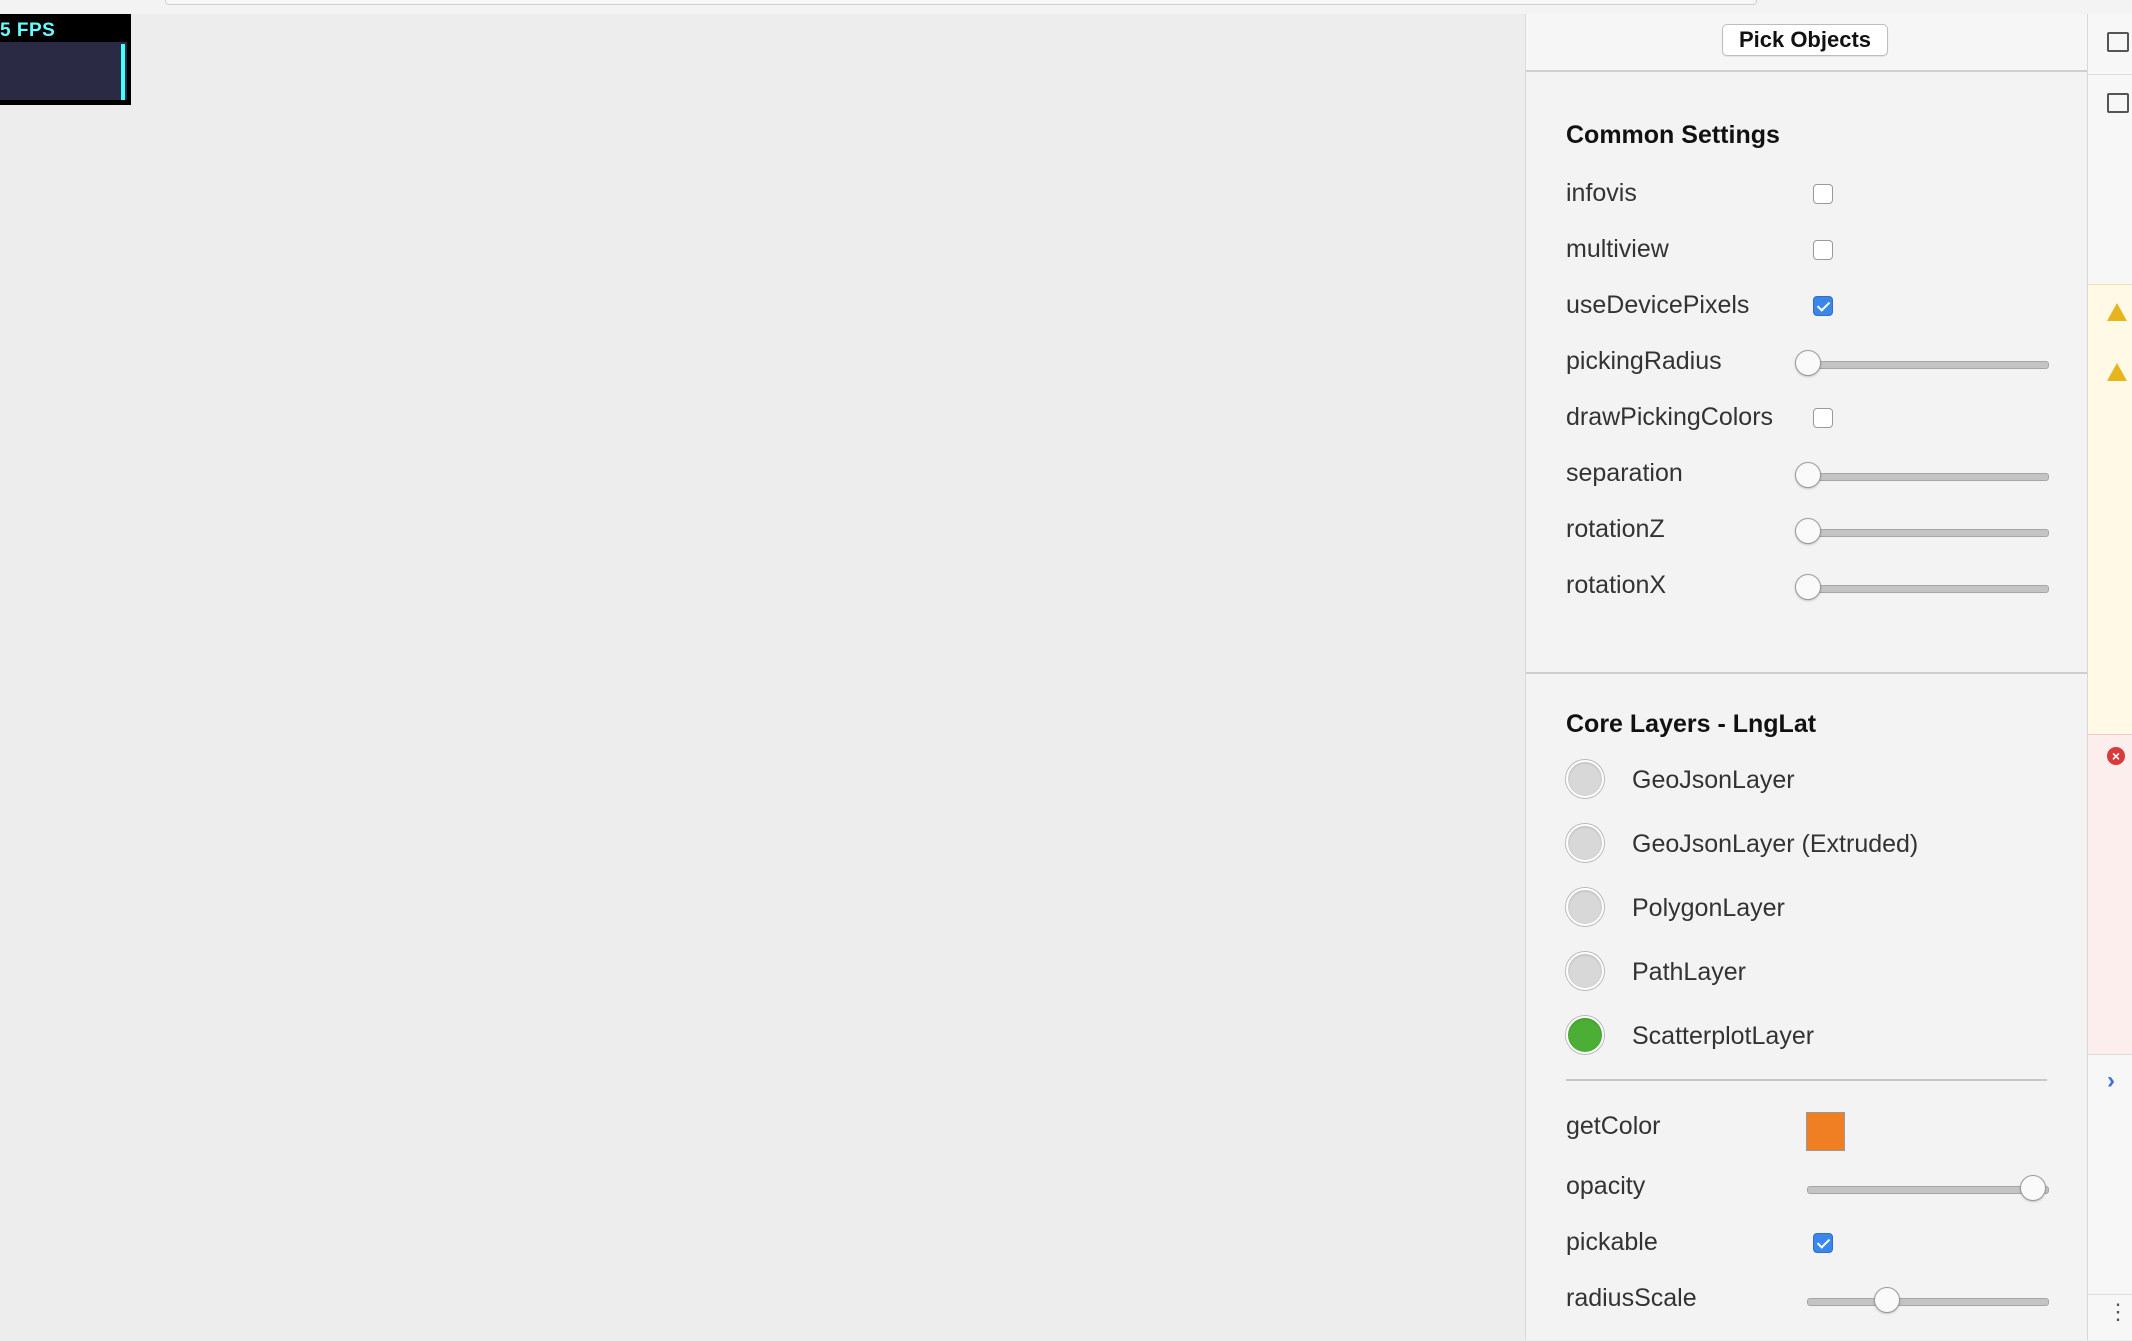 This screenshot has width=2132, height=1341. Describe the element at coordinates (1823, 306) in the screenshot. I see `usedevicepixels-checkbox` at that location.